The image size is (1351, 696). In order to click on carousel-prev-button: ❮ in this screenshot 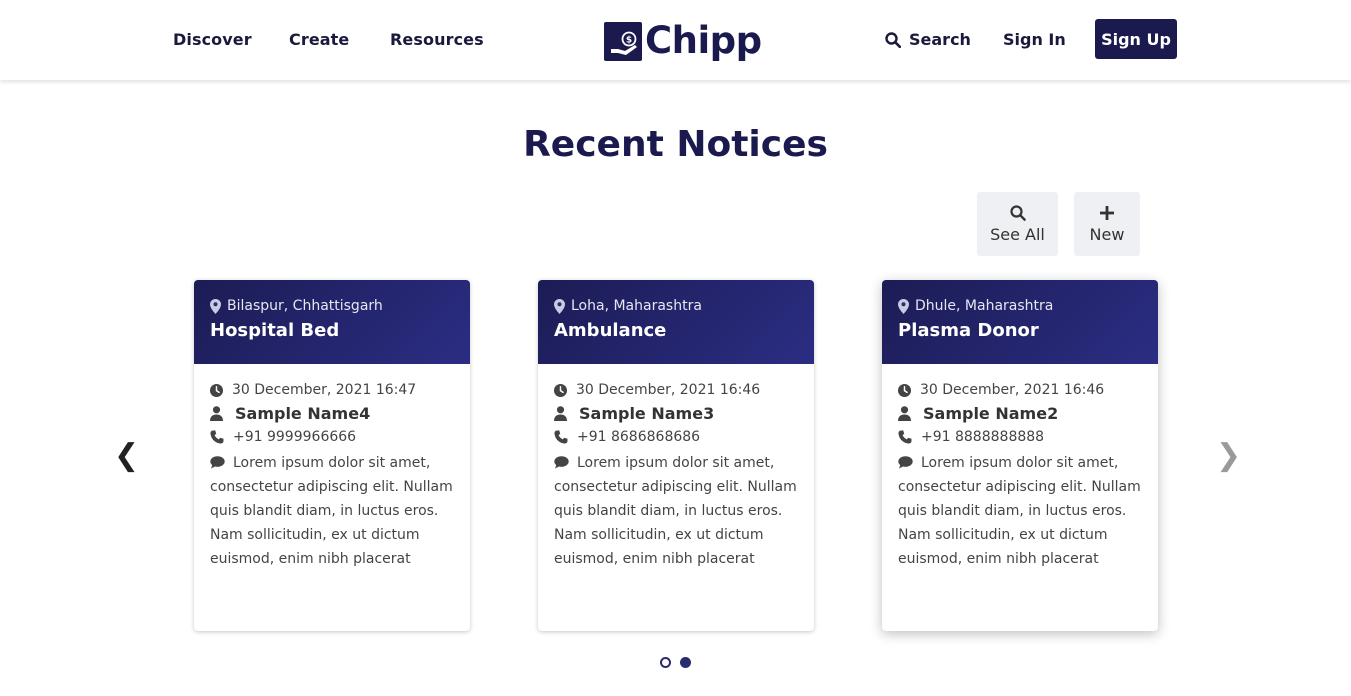, I will do `click(126, 455)`.